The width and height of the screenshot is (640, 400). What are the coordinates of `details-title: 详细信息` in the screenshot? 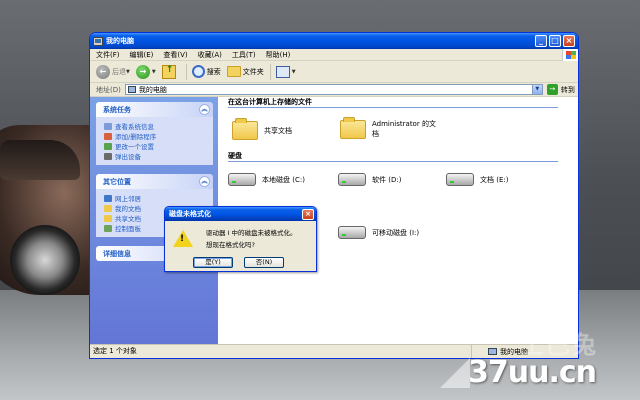 It's located at (117, 253).